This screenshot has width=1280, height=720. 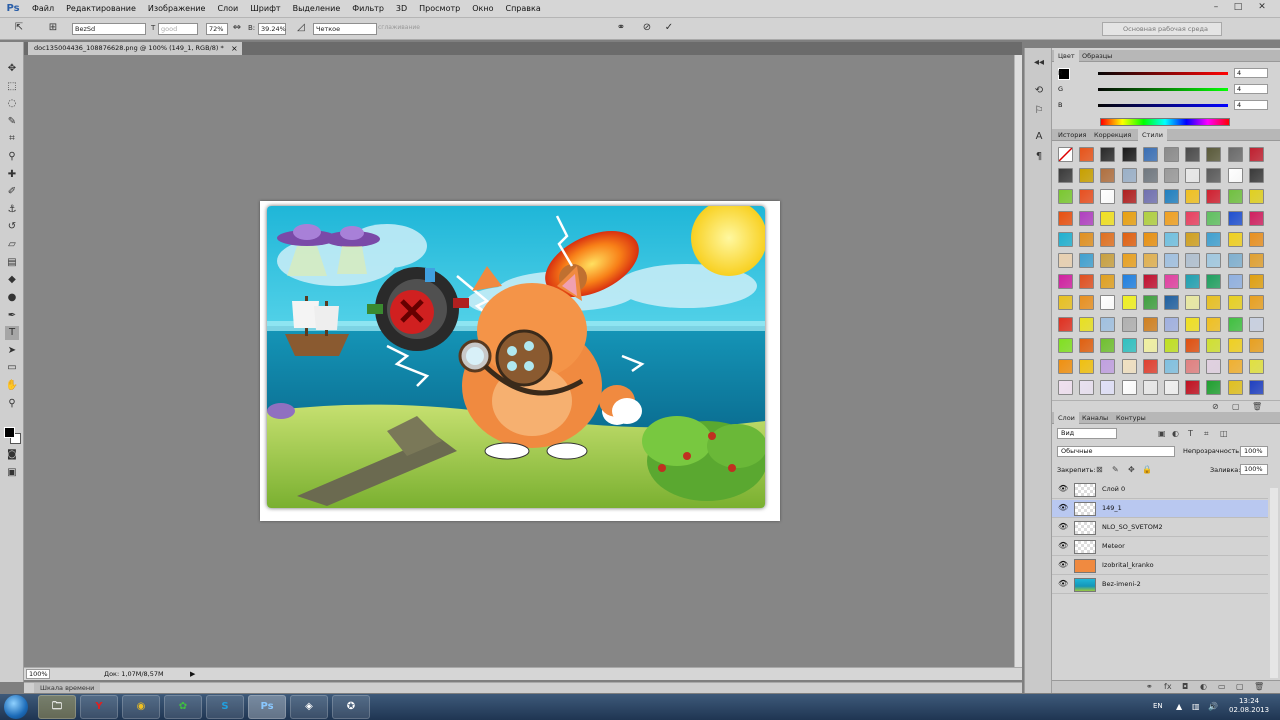 What do you see at coordinates (1213, 706) in the screenshot?
I see `volume-icon: 🔊` at bounding box center [1213, 706].